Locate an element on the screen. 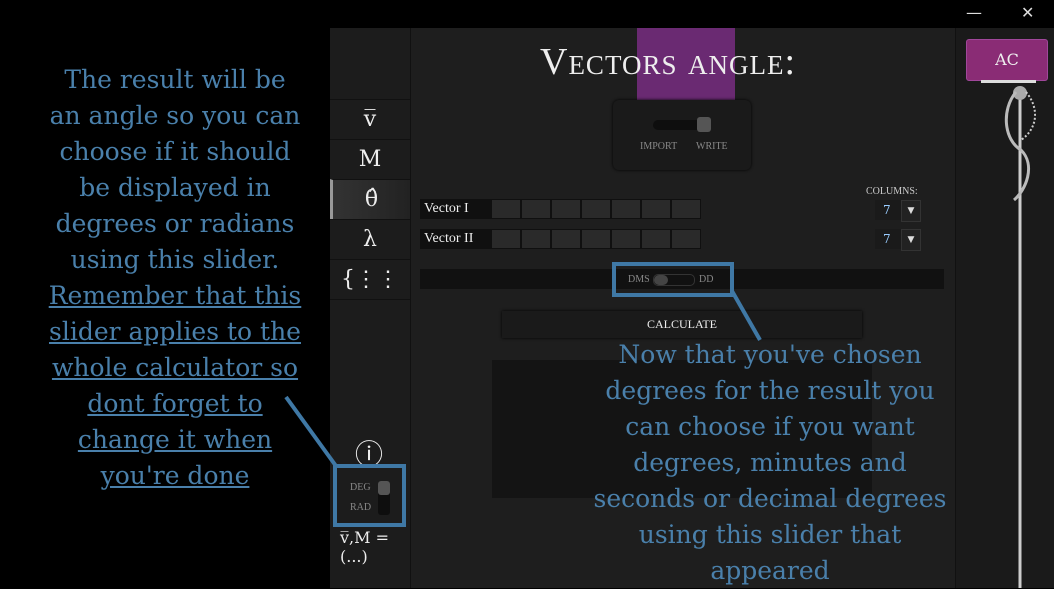 This screenshot has height=589, width=1054. annotation-pointers is located at coordinates (523, 379).